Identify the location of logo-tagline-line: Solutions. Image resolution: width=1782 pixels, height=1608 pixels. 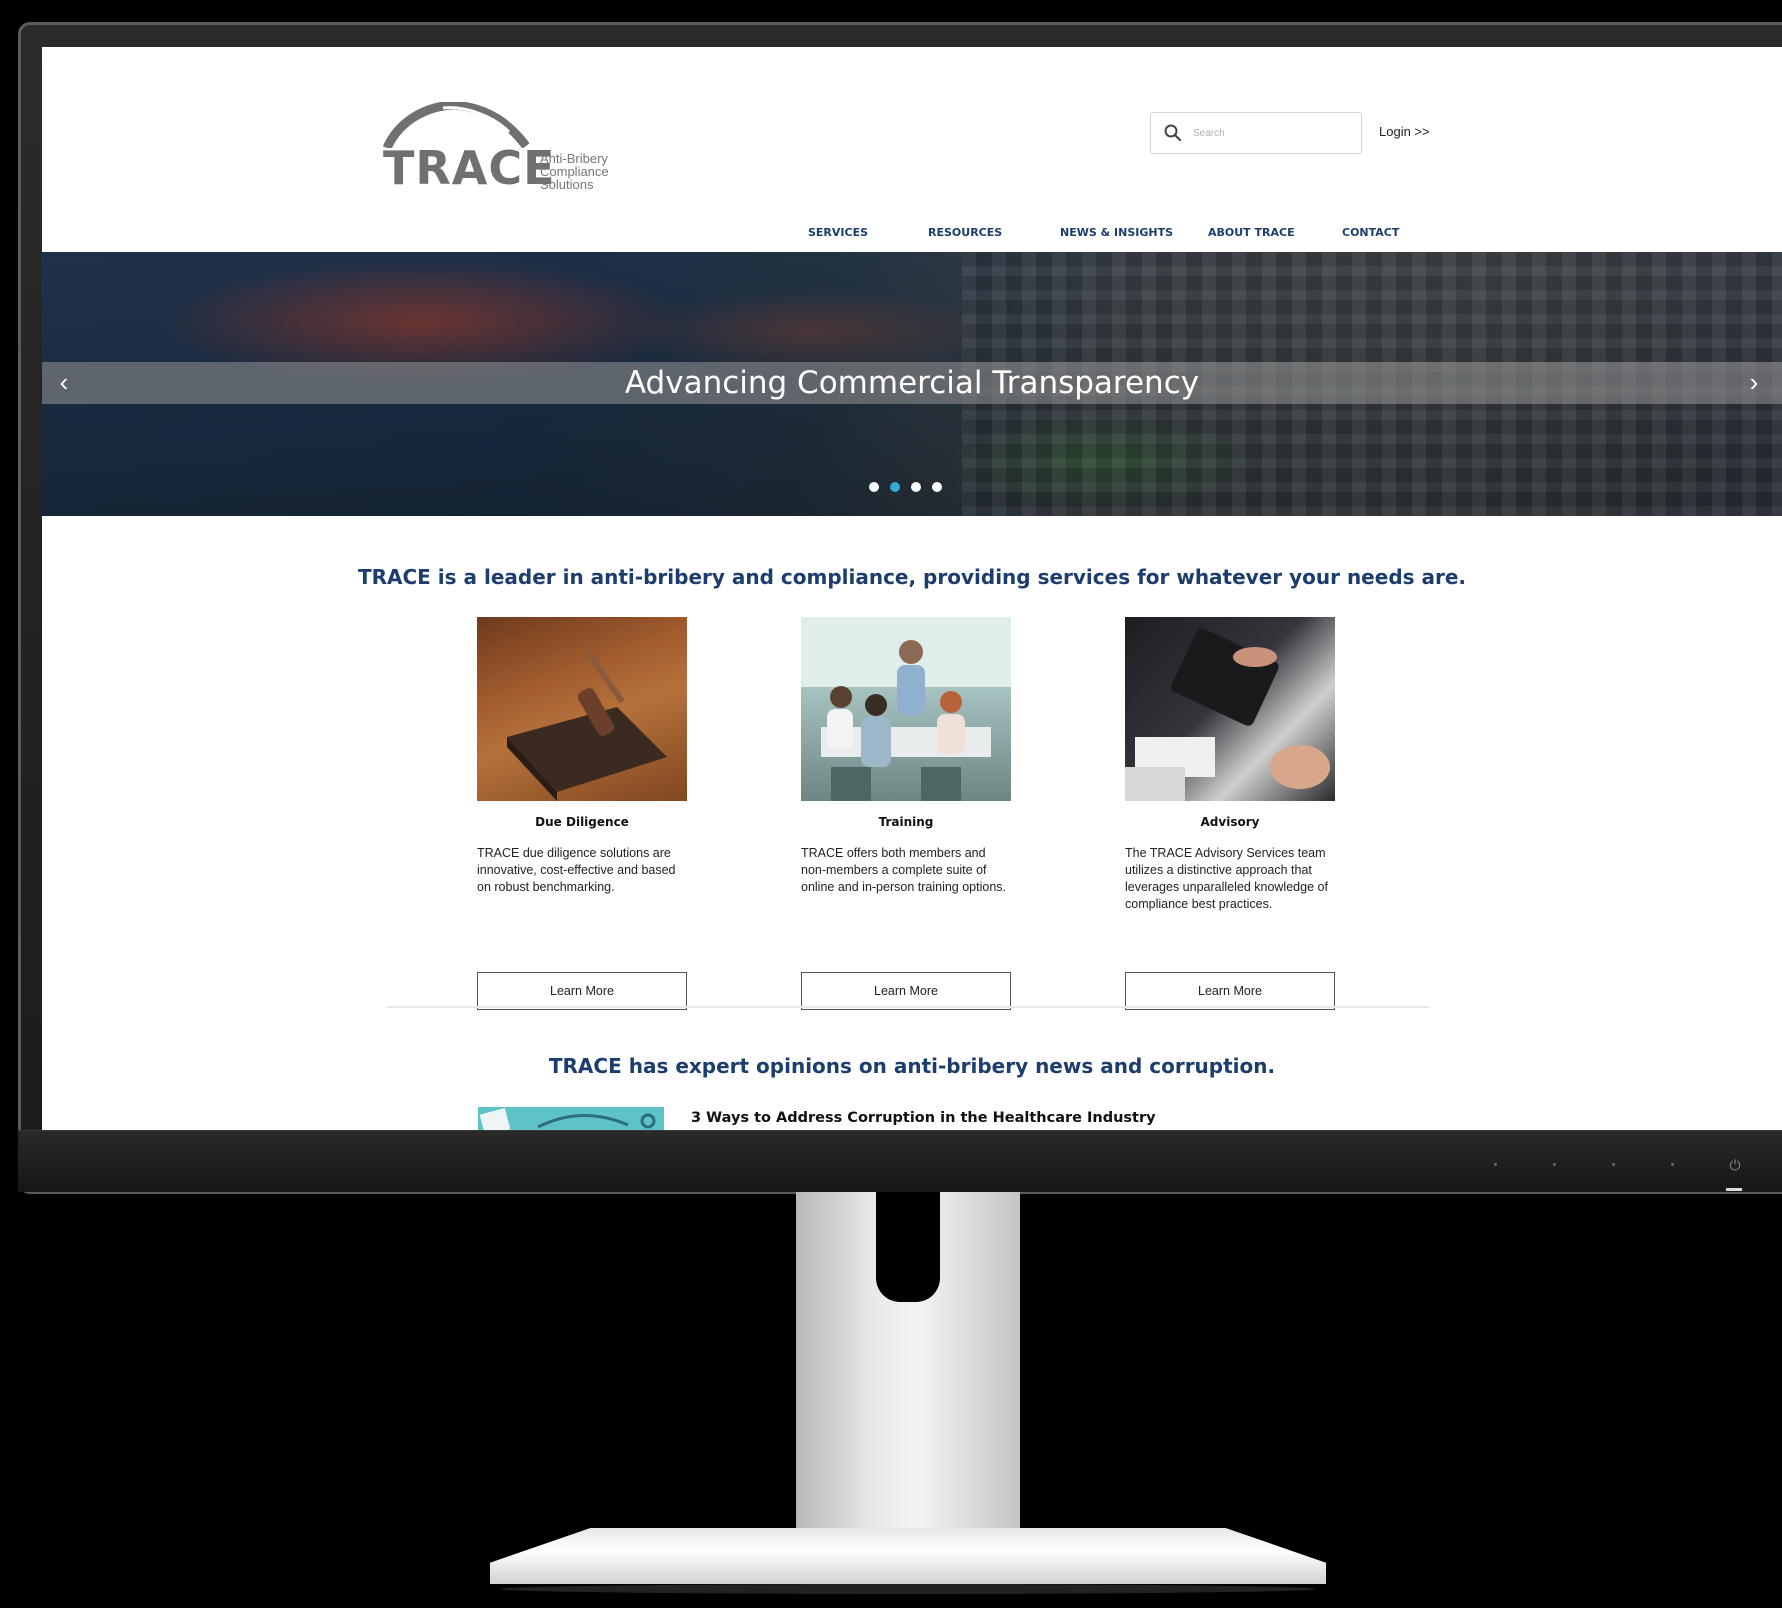
(567, 184).